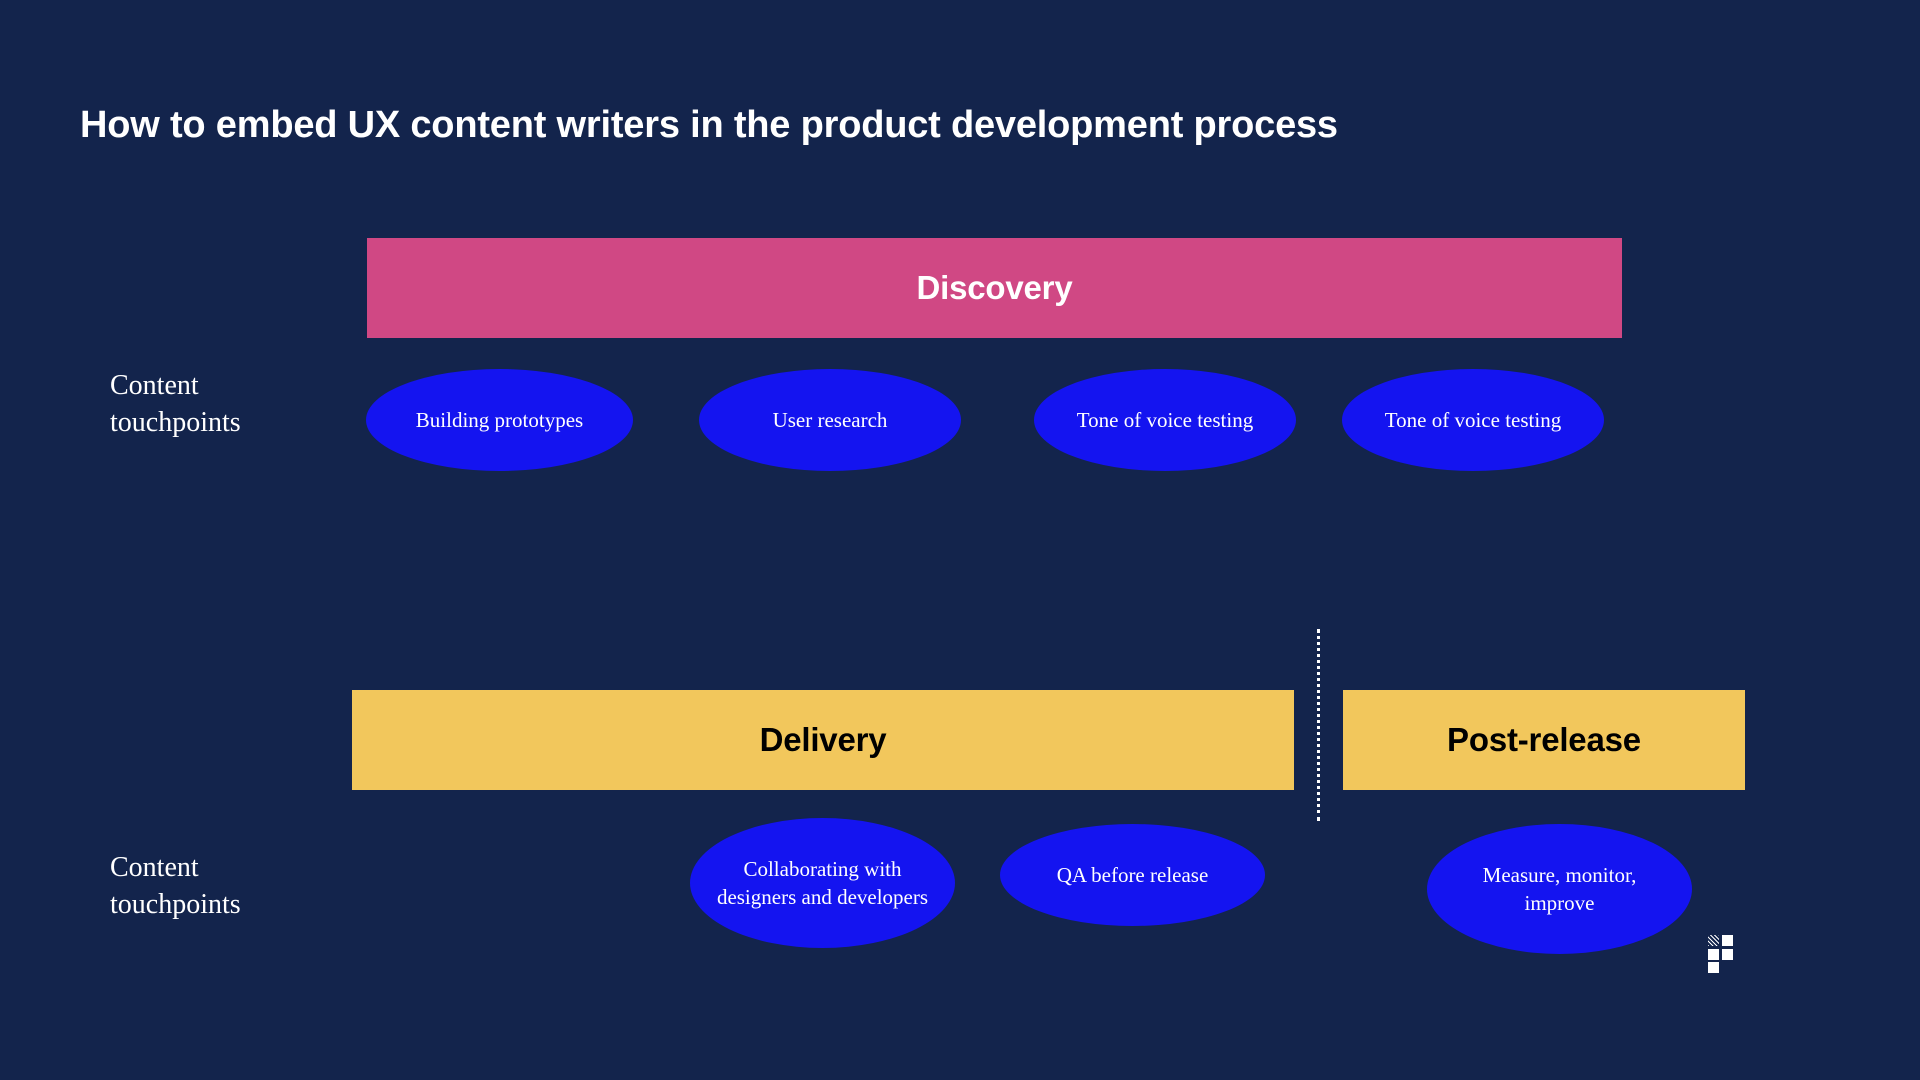  What do you see at coordinates (1713, 954) in the screenshot?
I see `logo-square-middle-left` at bounding box center [1713, 954].